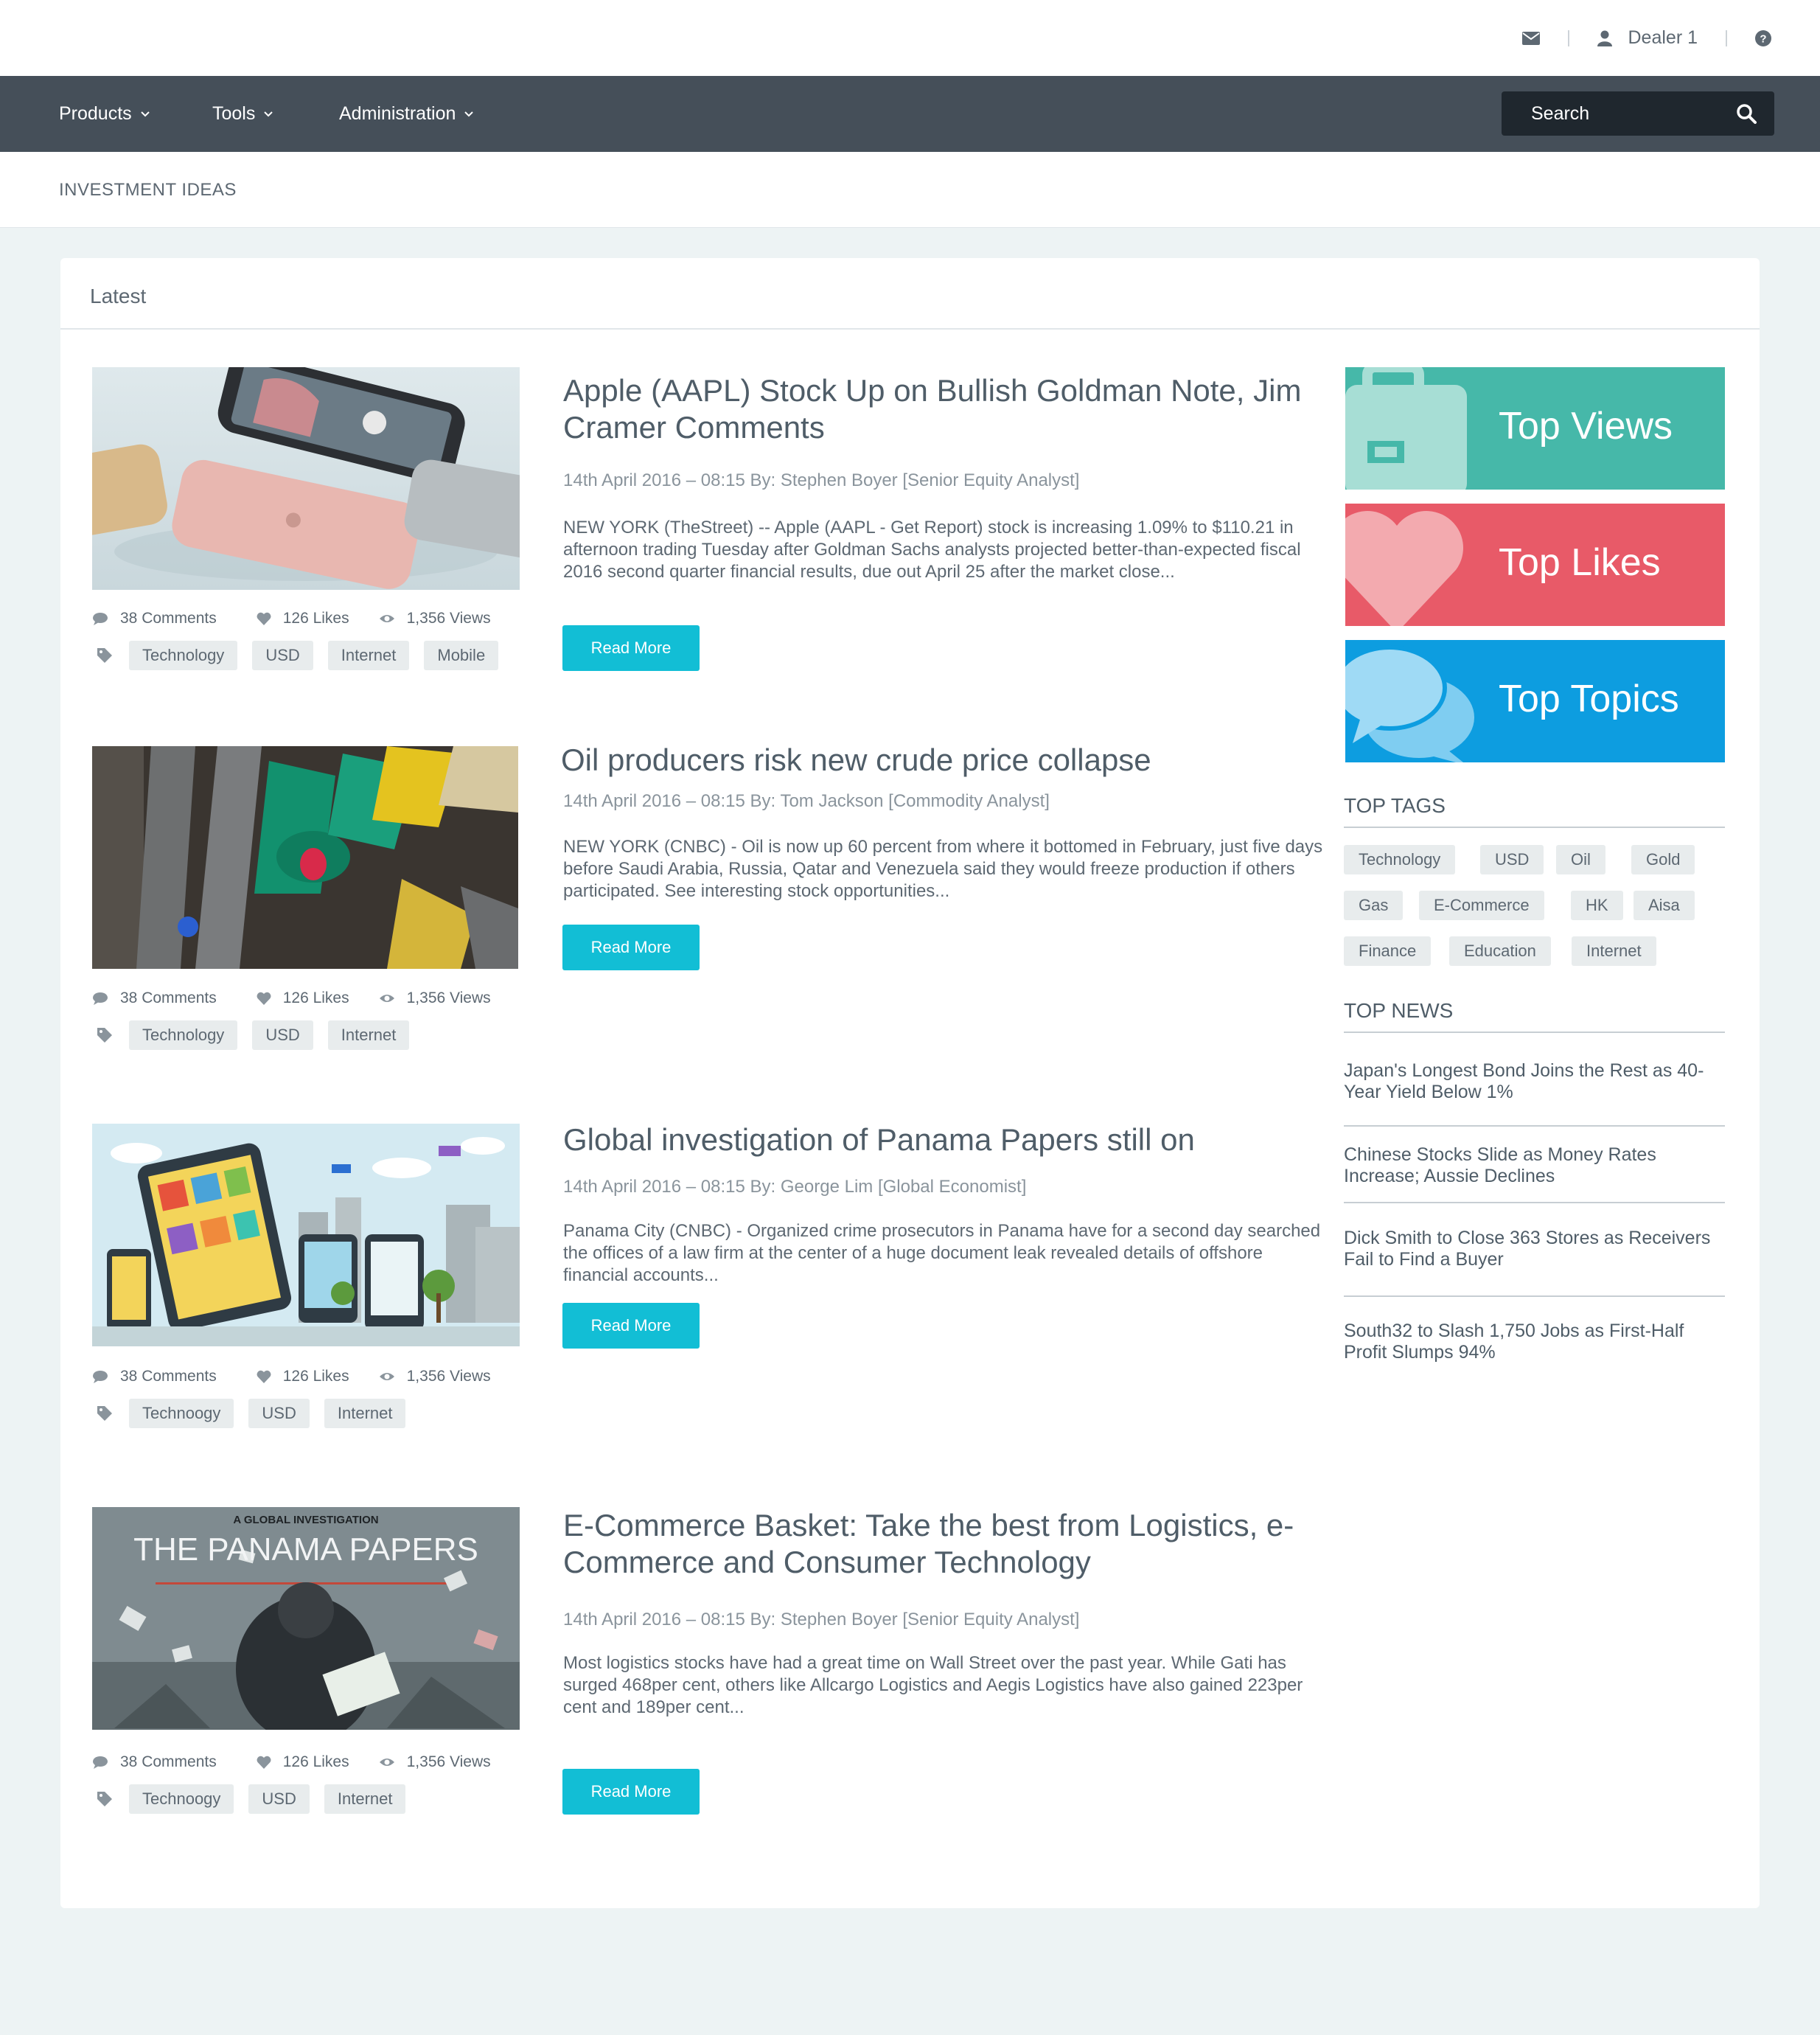 This screenshot has width=1820, height=2035. I want to click on user-icon, so click(1605, 38).